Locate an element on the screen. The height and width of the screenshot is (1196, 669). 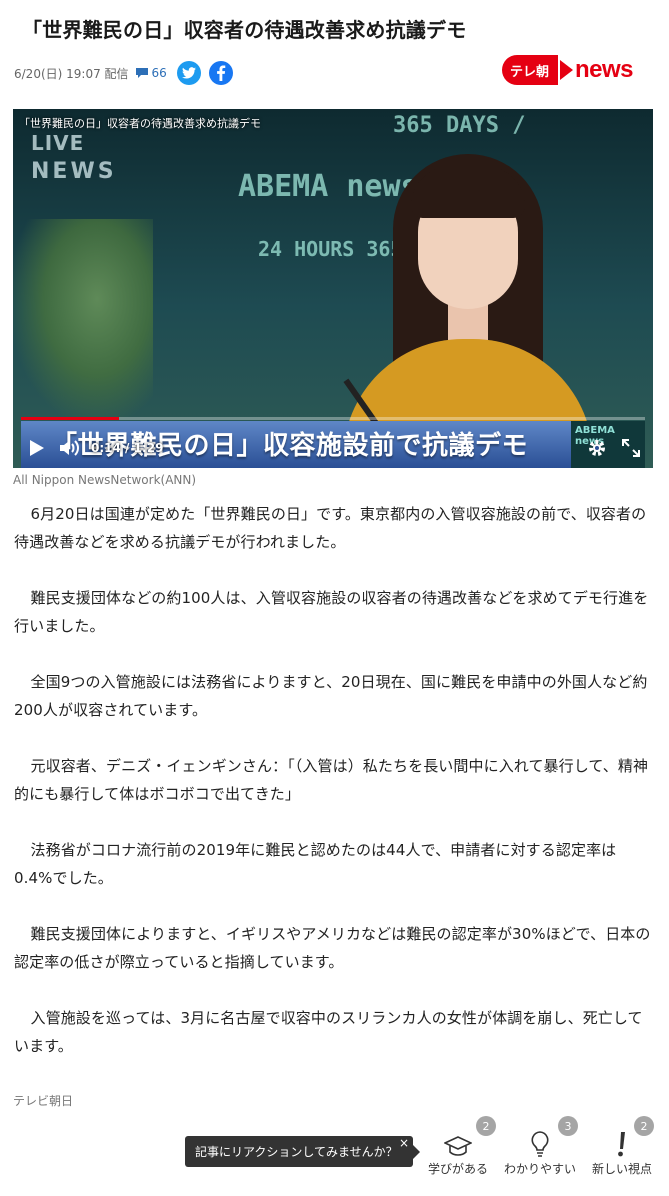
video-credit: All Nippon NewsNetwork(ANN) is located at coordinates (105, 480).